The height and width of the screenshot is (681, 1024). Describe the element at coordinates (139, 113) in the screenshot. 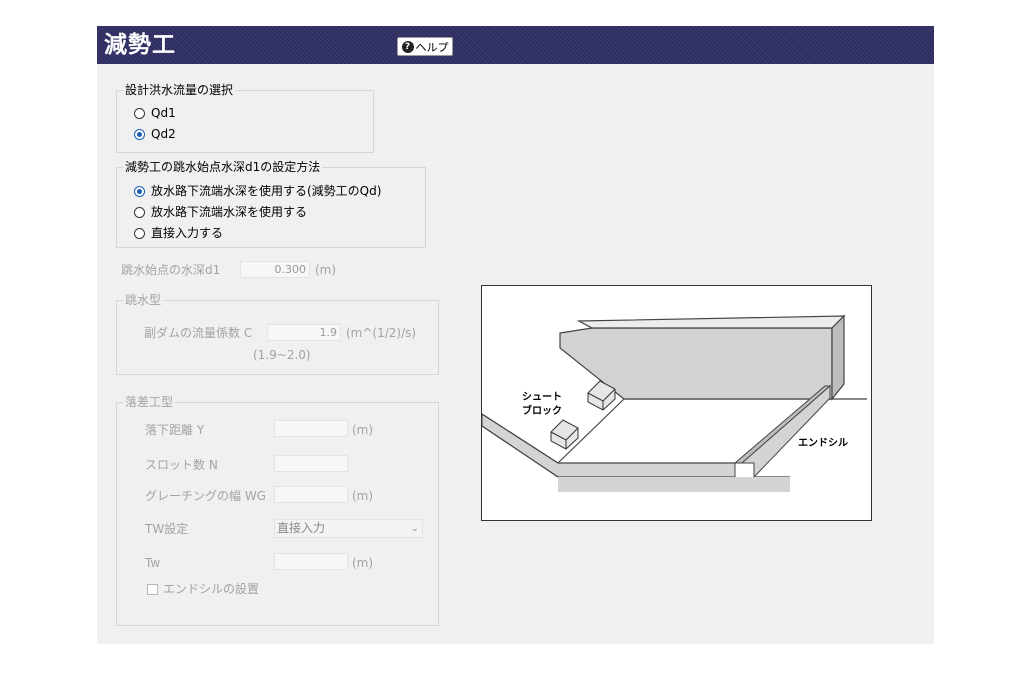

I see `radio-qd1-indicator` at that location.